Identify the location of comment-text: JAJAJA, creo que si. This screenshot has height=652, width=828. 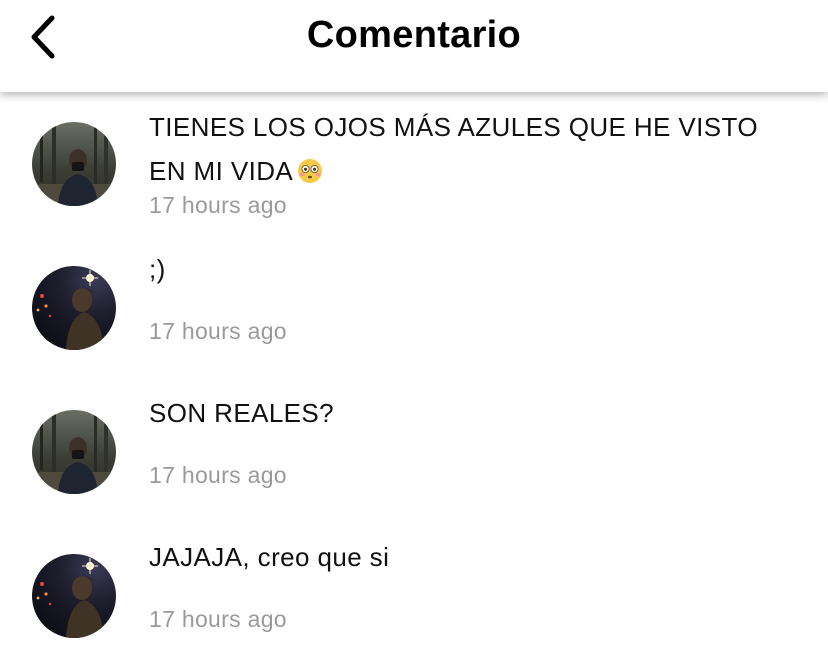
(269, 557).